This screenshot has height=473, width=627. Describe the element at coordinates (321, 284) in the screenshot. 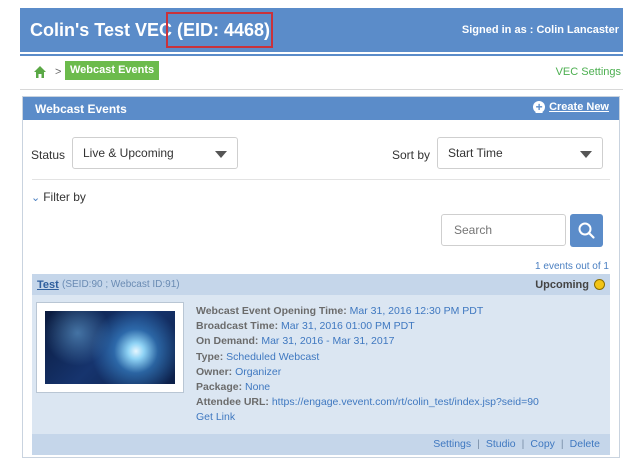

I see `event-card-header: Test (SEID:90 ; Webcast ID:91) Upcoming` at that location.